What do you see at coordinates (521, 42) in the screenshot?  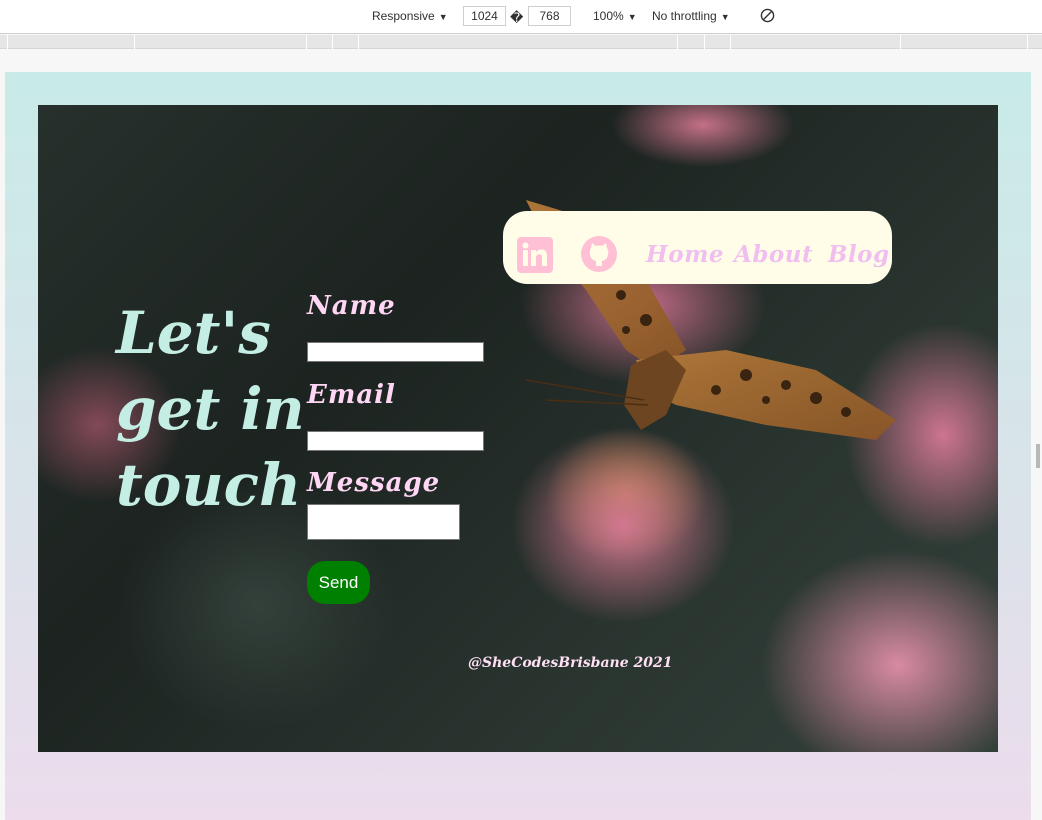 I see `media-query-ruler` at bounding box center [521, 42].